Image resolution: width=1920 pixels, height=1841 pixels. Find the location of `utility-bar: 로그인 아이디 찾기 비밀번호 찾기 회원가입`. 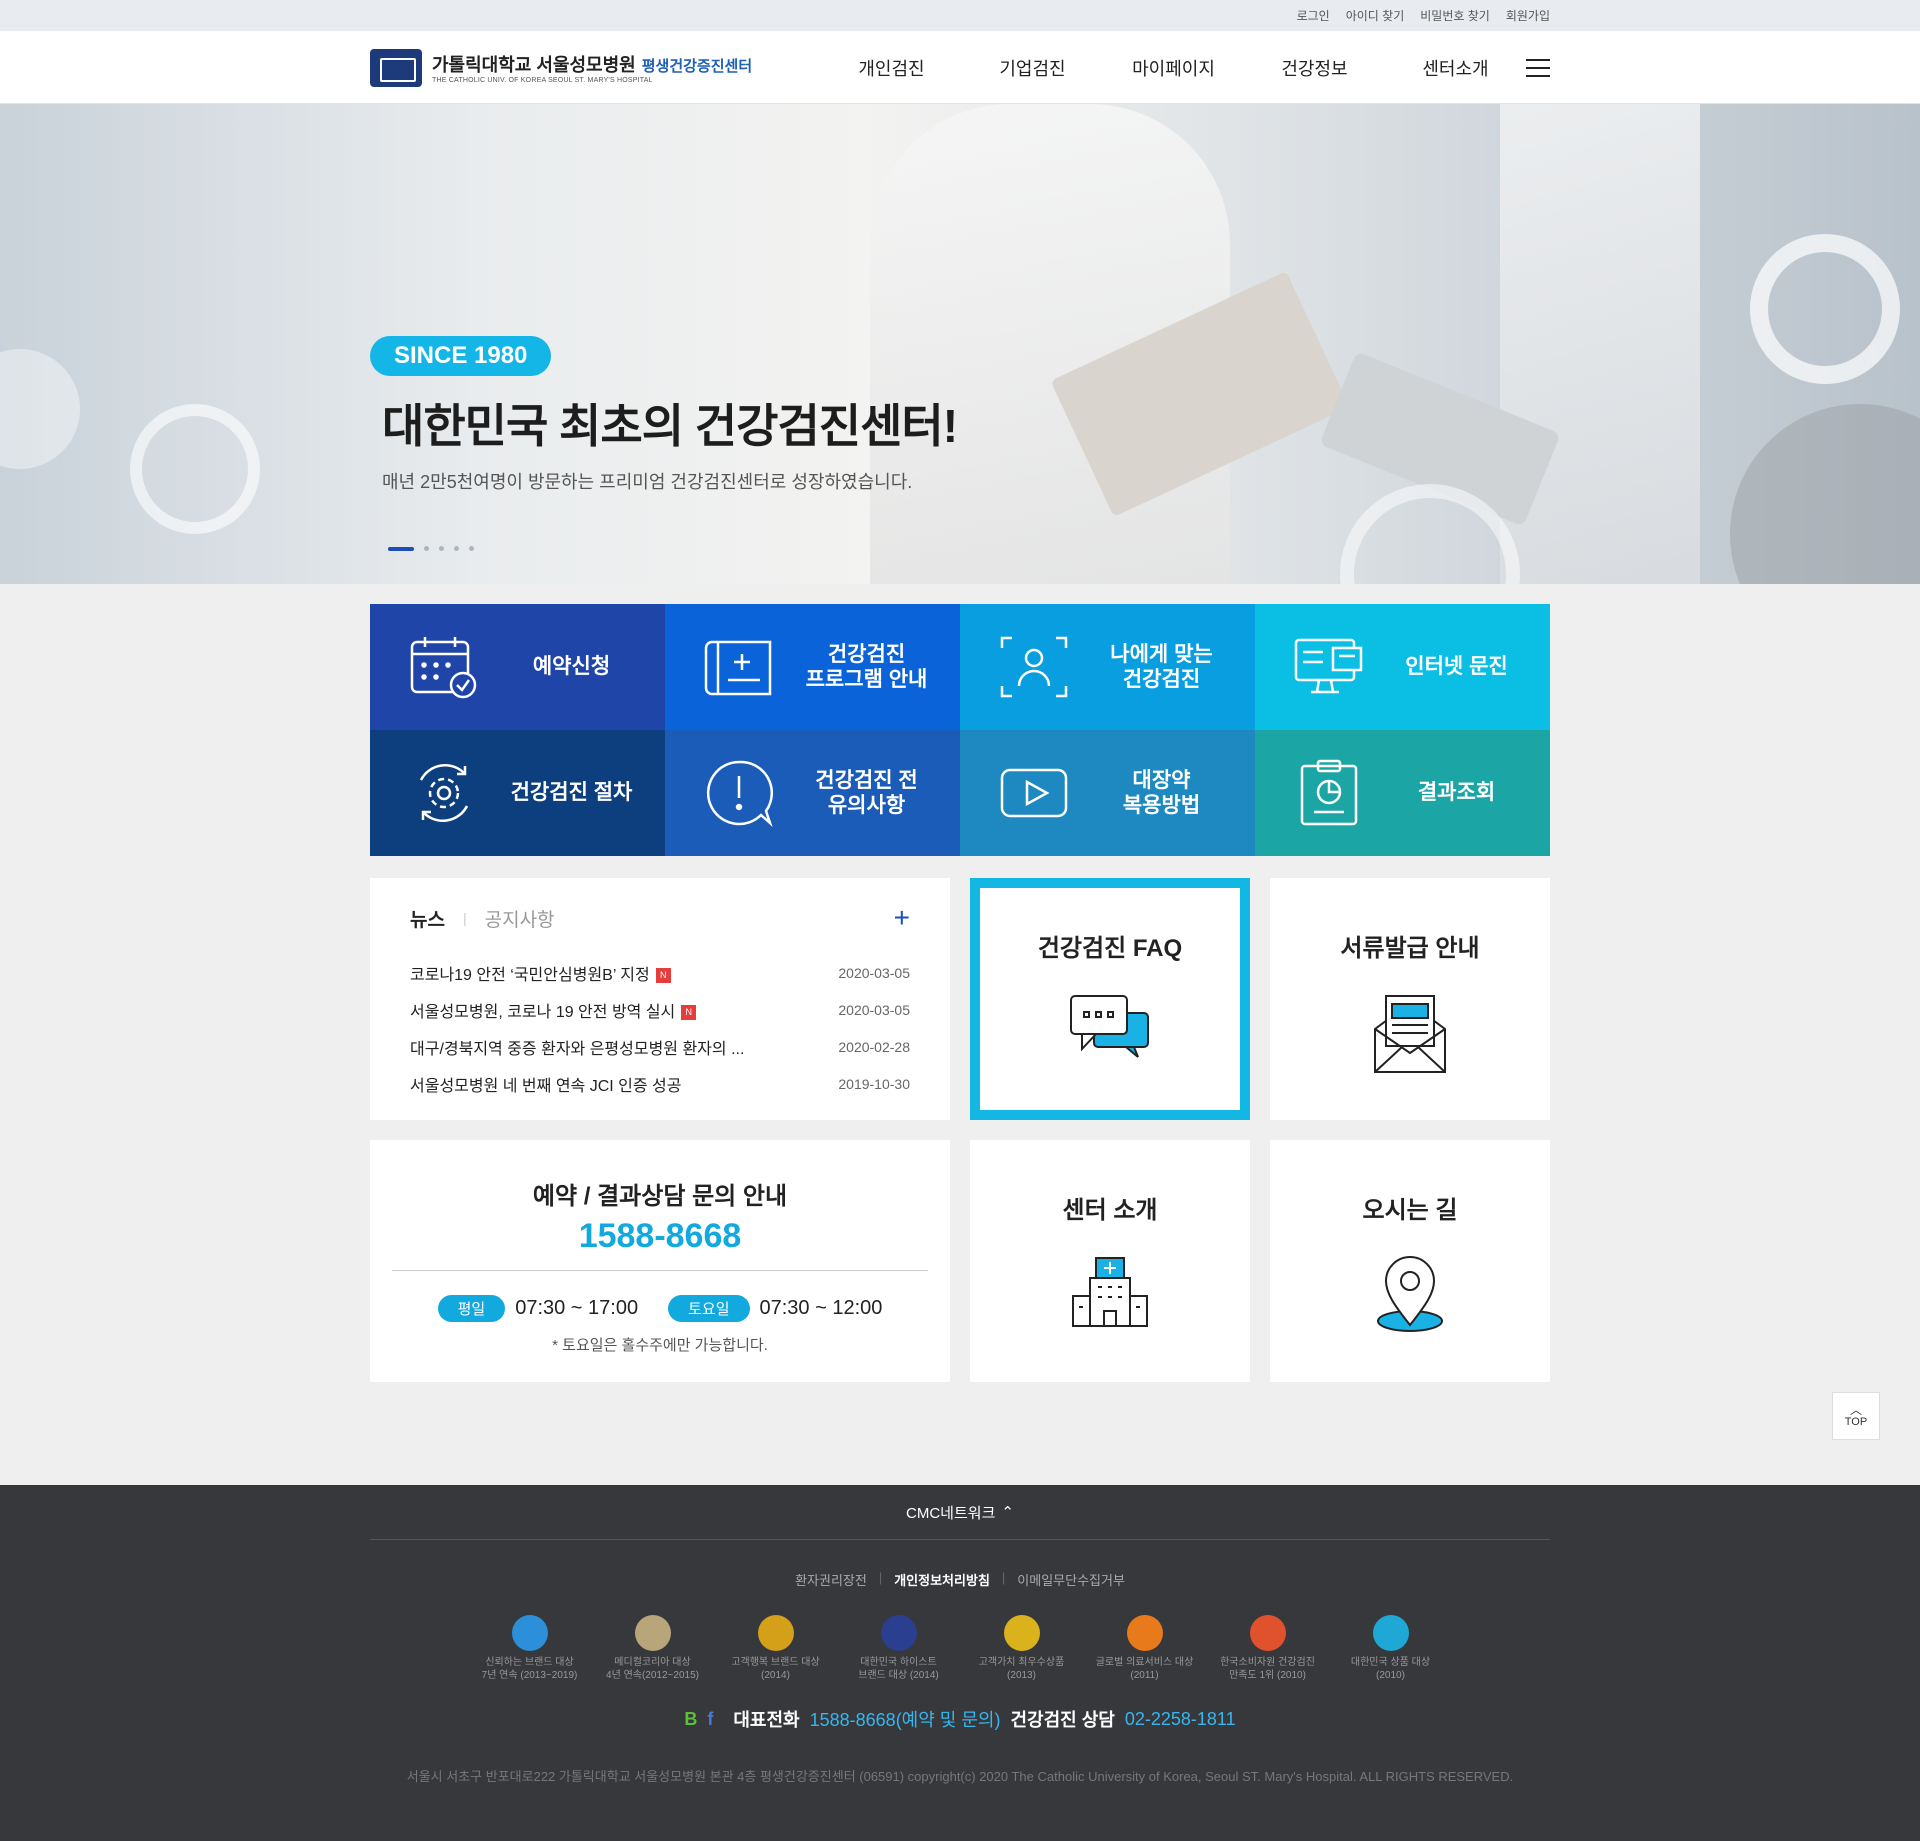

utility-bar: 로그인 아이디 찾기 비밀번호 찾기 회원가입 is located at coordinates (960, 15).